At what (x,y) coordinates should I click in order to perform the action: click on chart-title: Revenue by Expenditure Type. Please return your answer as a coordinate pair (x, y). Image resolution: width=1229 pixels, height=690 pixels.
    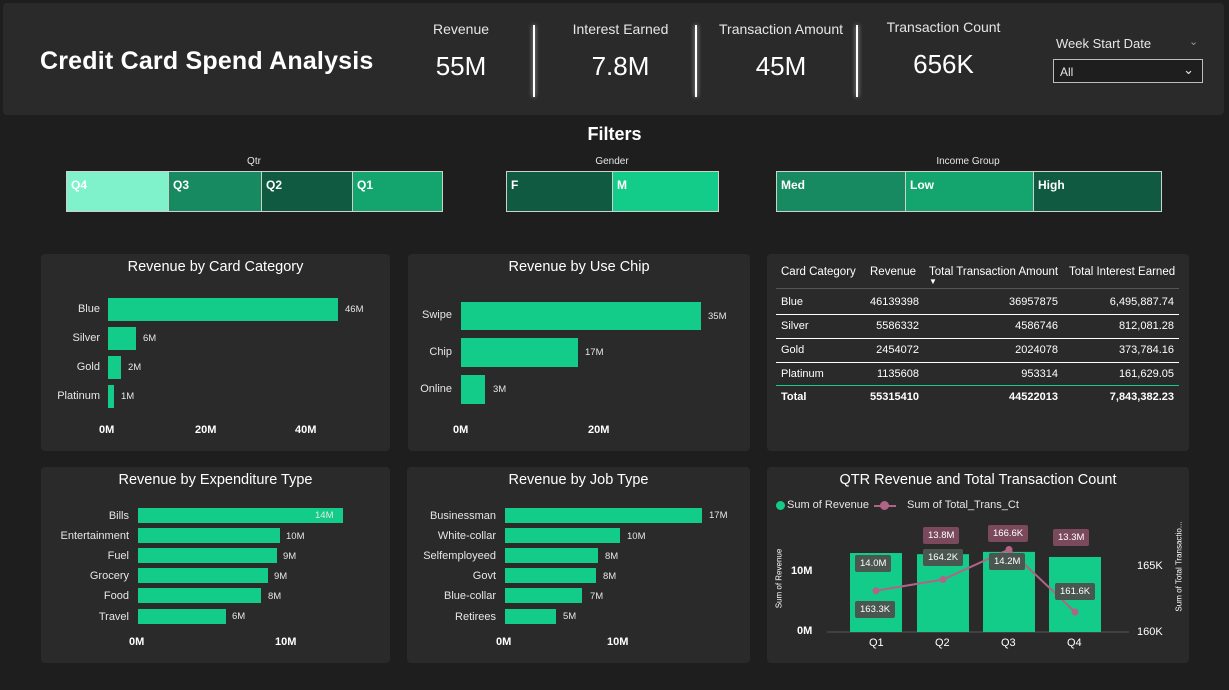
    Looking at the image, I should click on (215, 480).